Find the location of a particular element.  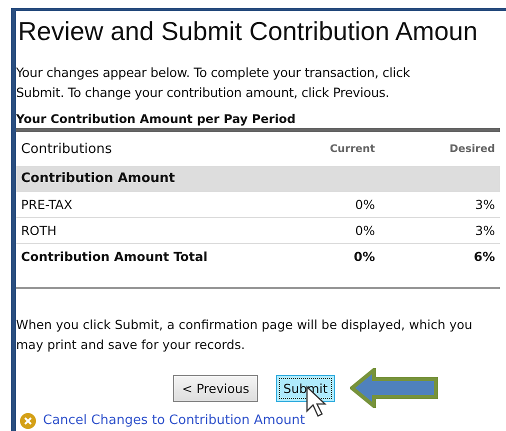

group-row: Contribution Amount is located at coordinates (258, 179).